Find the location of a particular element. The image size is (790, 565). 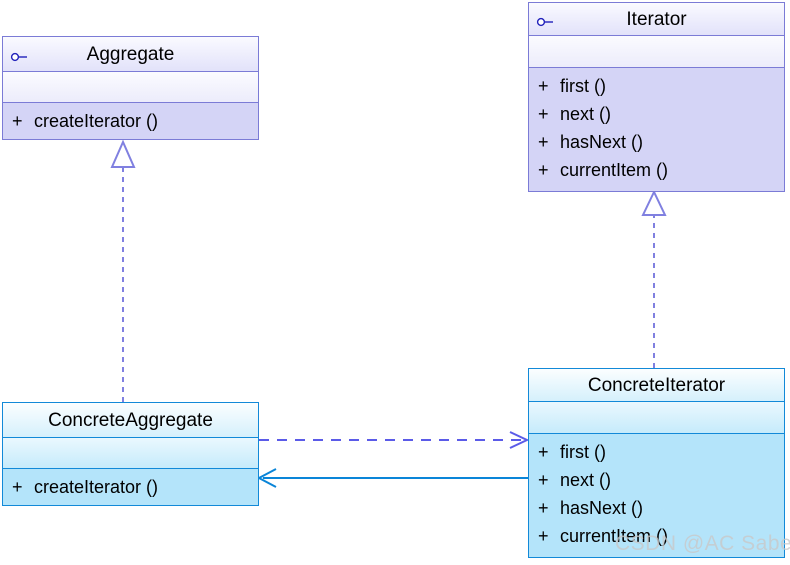

concrete-aggregate-attributes-compartment is located at coordinates (130, 453).